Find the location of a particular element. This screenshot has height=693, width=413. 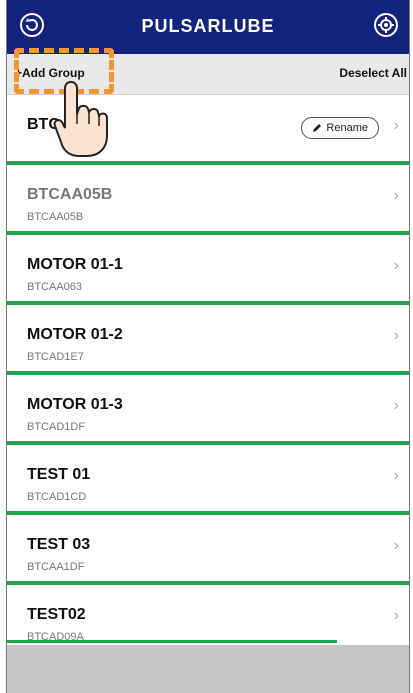

pointing-hand-icon is located at coordinates (80, 118).